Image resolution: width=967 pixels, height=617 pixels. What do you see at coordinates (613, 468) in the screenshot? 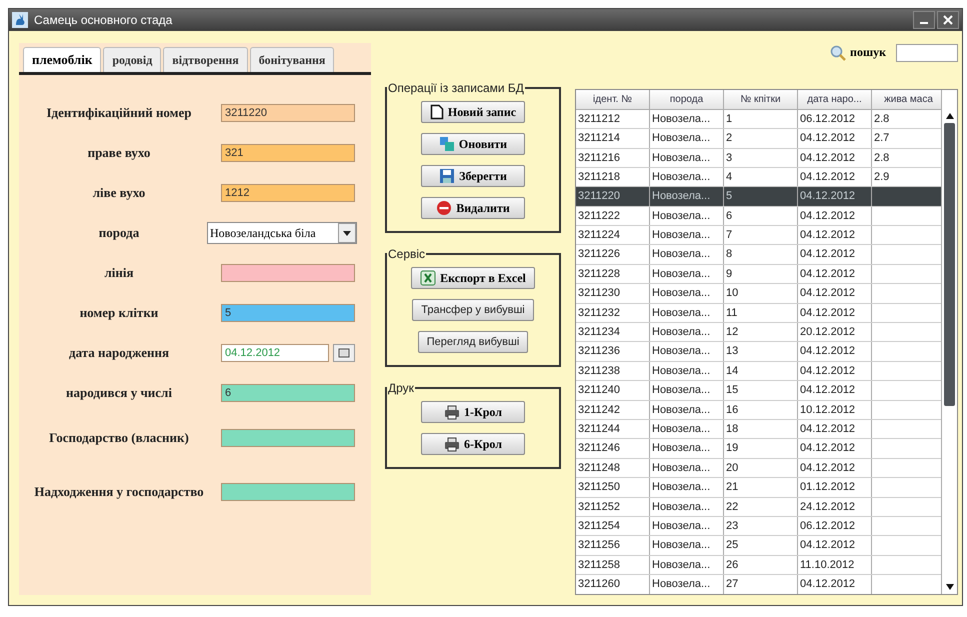
I see `table-cell: 3211248` at bounding box center [613, 468].